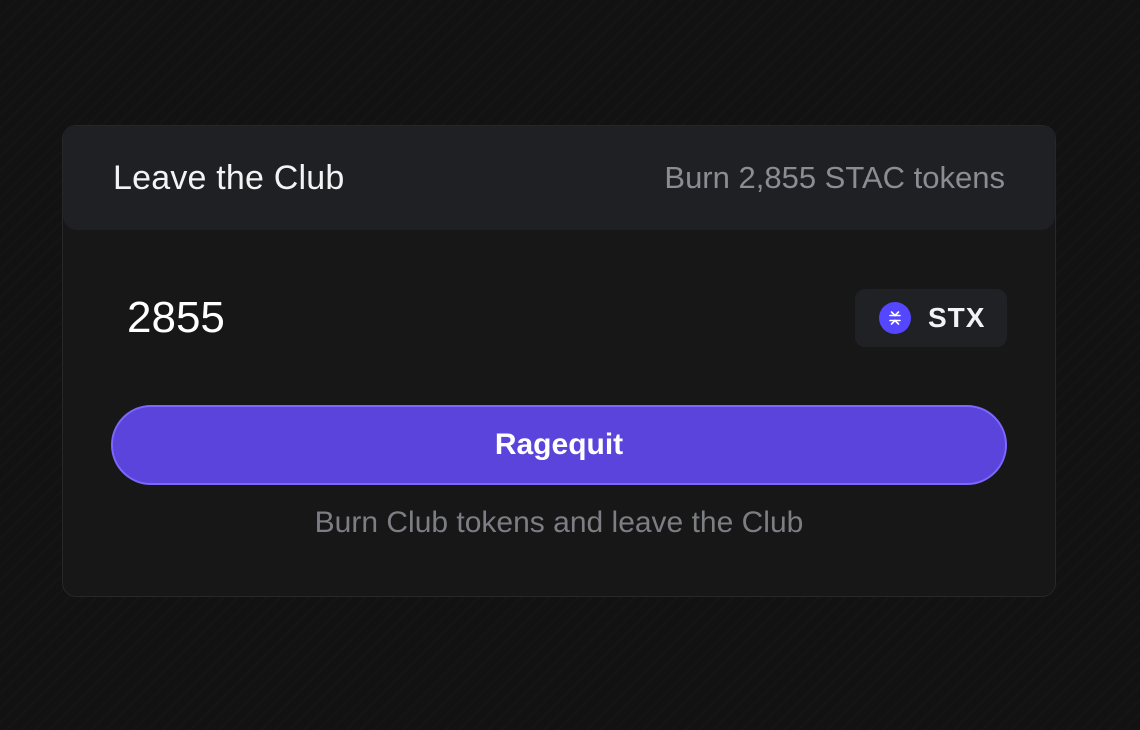 This screenshot has height=730, width=1140. Describe the element at coordinates (834, 177) in the screenshot. I see `burn-summary: Burn 2,855 STAC tokens` at that location.